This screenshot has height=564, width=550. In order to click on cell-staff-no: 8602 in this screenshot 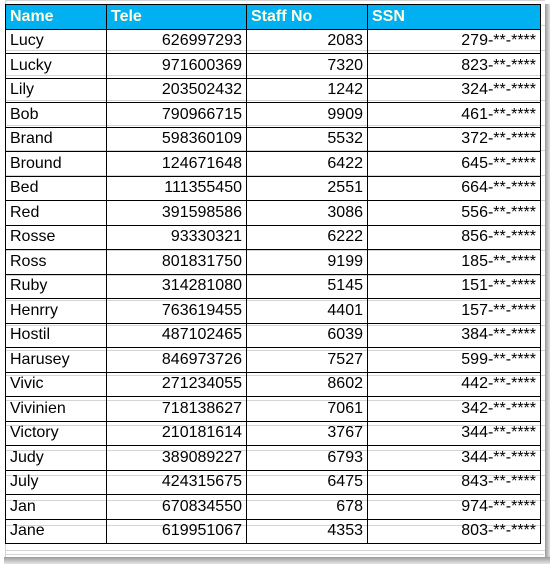, I will do `click(307, 384)`.